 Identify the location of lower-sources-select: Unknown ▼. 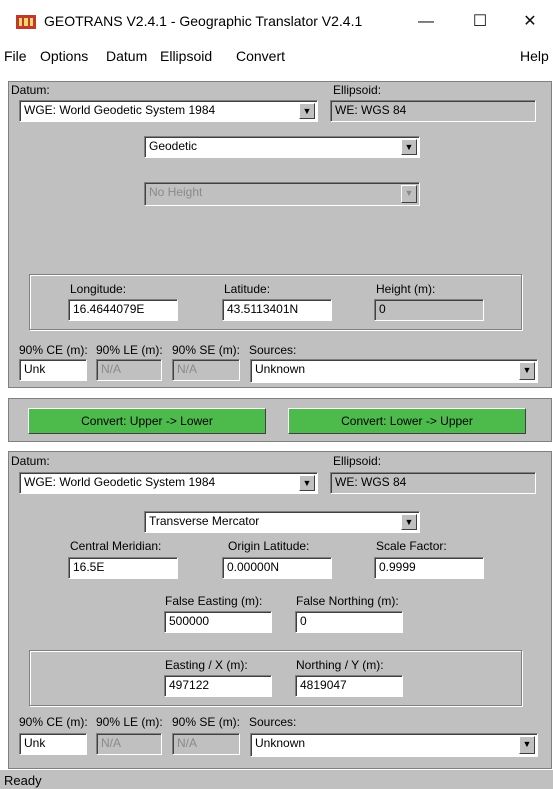
(394, 745).